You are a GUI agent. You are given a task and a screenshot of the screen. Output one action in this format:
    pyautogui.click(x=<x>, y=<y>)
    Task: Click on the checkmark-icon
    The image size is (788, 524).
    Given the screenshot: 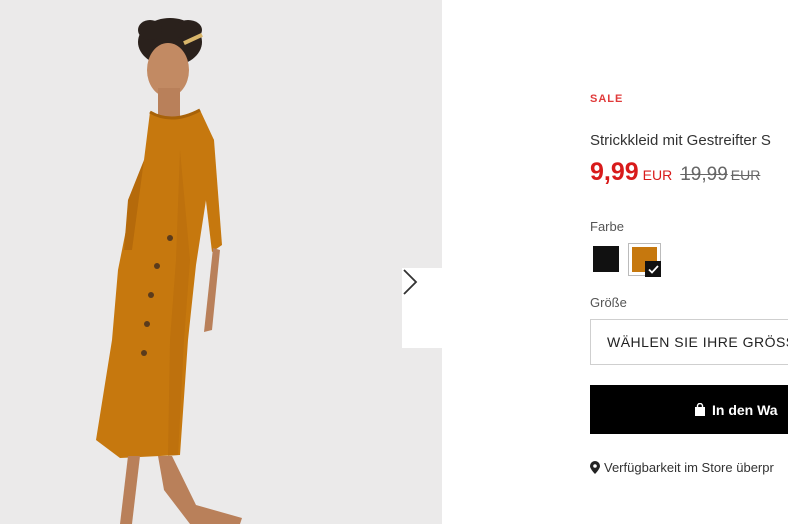 What is the action you would take?
    pyautogui.click(x=653, y=269)
    